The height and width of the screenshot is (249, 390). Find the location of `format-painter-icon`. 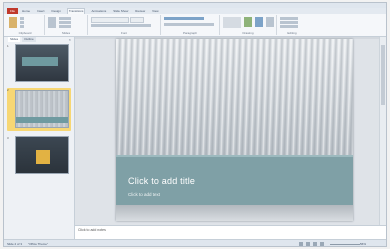

format-painter-icon is located at coordinates (22, 26).